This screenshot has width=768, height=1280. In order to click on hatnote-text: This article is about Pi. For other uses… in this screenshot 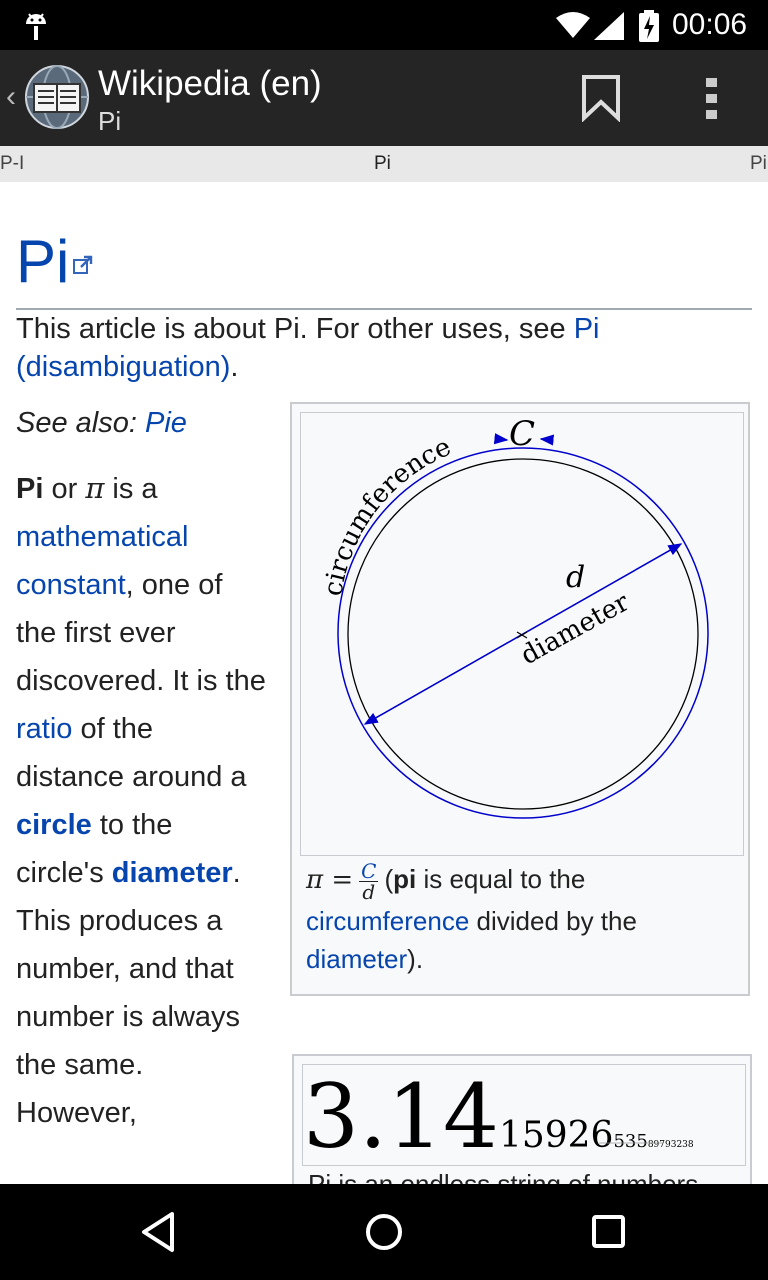, I will do `click(295, 329)`.